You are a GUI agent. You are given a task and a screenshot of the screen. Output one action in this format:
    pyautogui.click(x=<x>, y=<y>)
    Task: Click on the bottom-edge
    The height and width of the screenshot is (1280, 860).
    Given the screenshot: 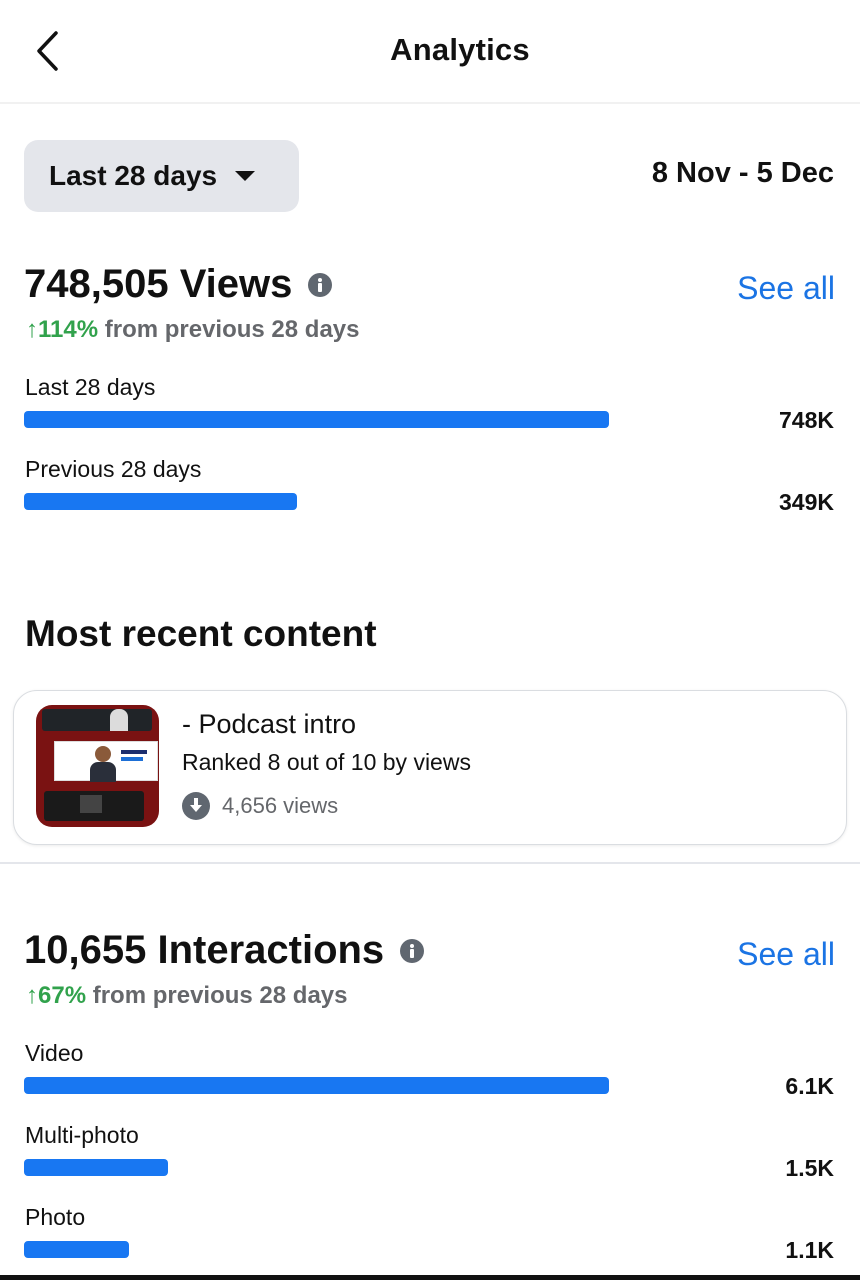 What is the action you would take?
    pyautogui.click(x=430, y=1277)
    